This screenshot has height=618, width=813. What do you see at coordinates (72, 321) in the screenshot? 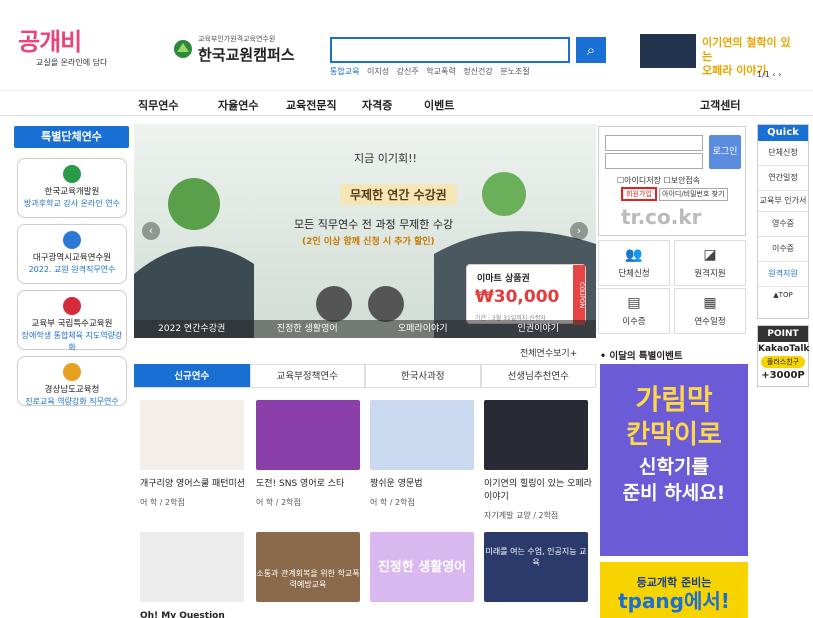
I see `group-item-nise: 교육부 국립특수교육원 장애학생 통합체육 지도역량강화` at bounding box center [72, 321].